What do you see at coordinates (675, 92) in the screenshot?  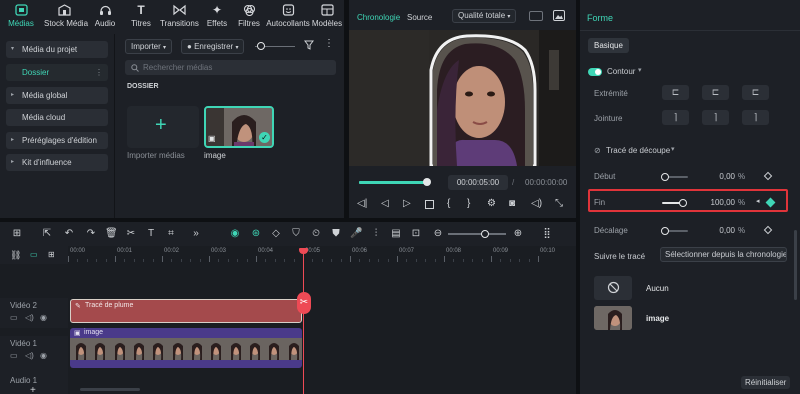 I see `cap-butt-button: ⊏` at bounding box center [675, 92].